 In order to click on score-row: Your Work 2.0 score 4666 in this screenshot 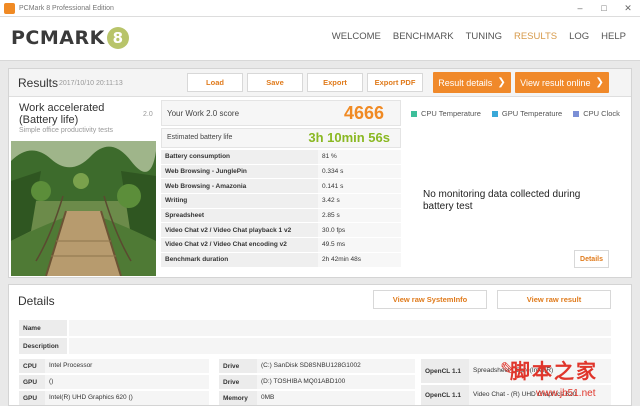, I will do `click(281, 113)`.